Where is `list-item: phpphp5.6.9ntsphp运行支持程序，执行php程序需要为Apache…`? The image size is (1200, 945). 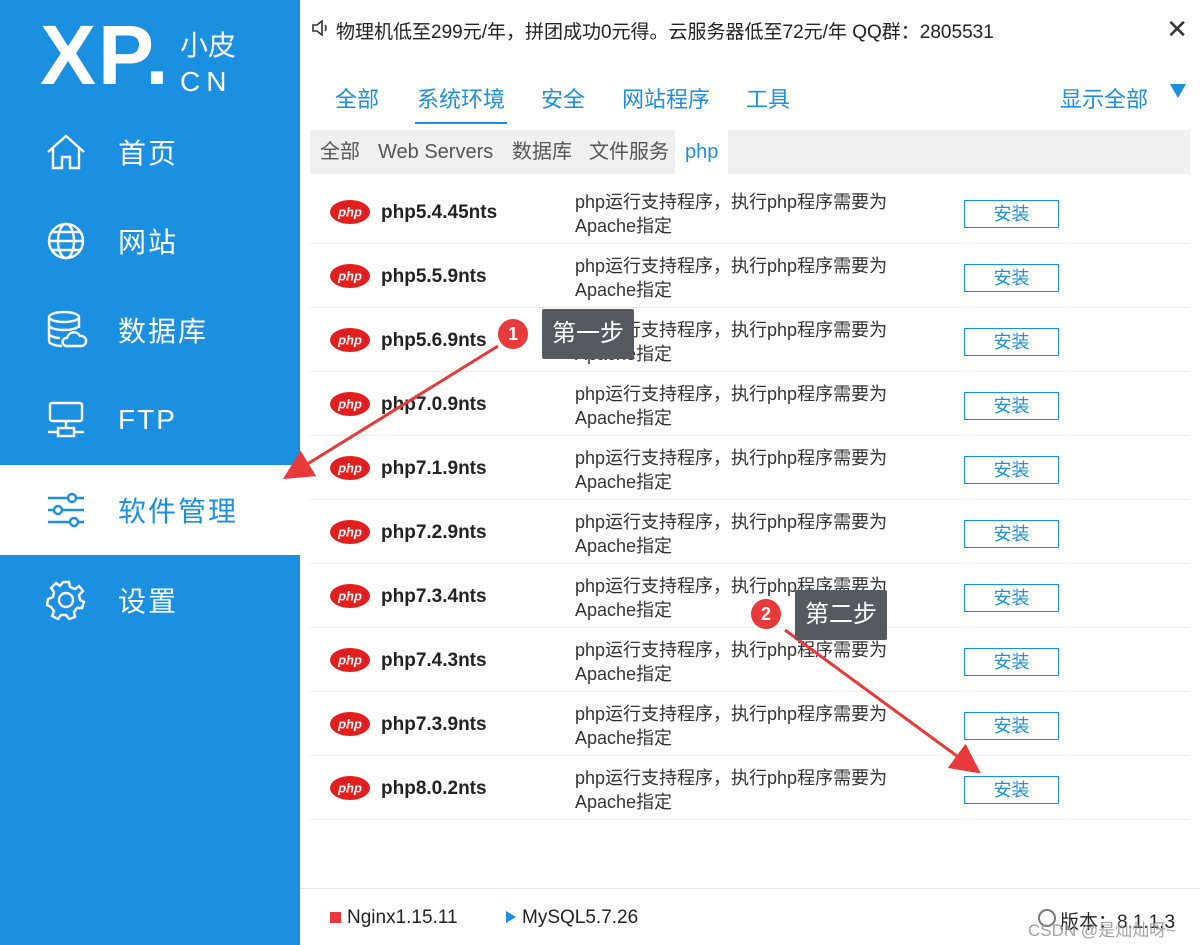 list-item: phpphp5.6.9ntsphp运行支持程序，执行php程序需要为Apache… is located at coordinates (750, 340).